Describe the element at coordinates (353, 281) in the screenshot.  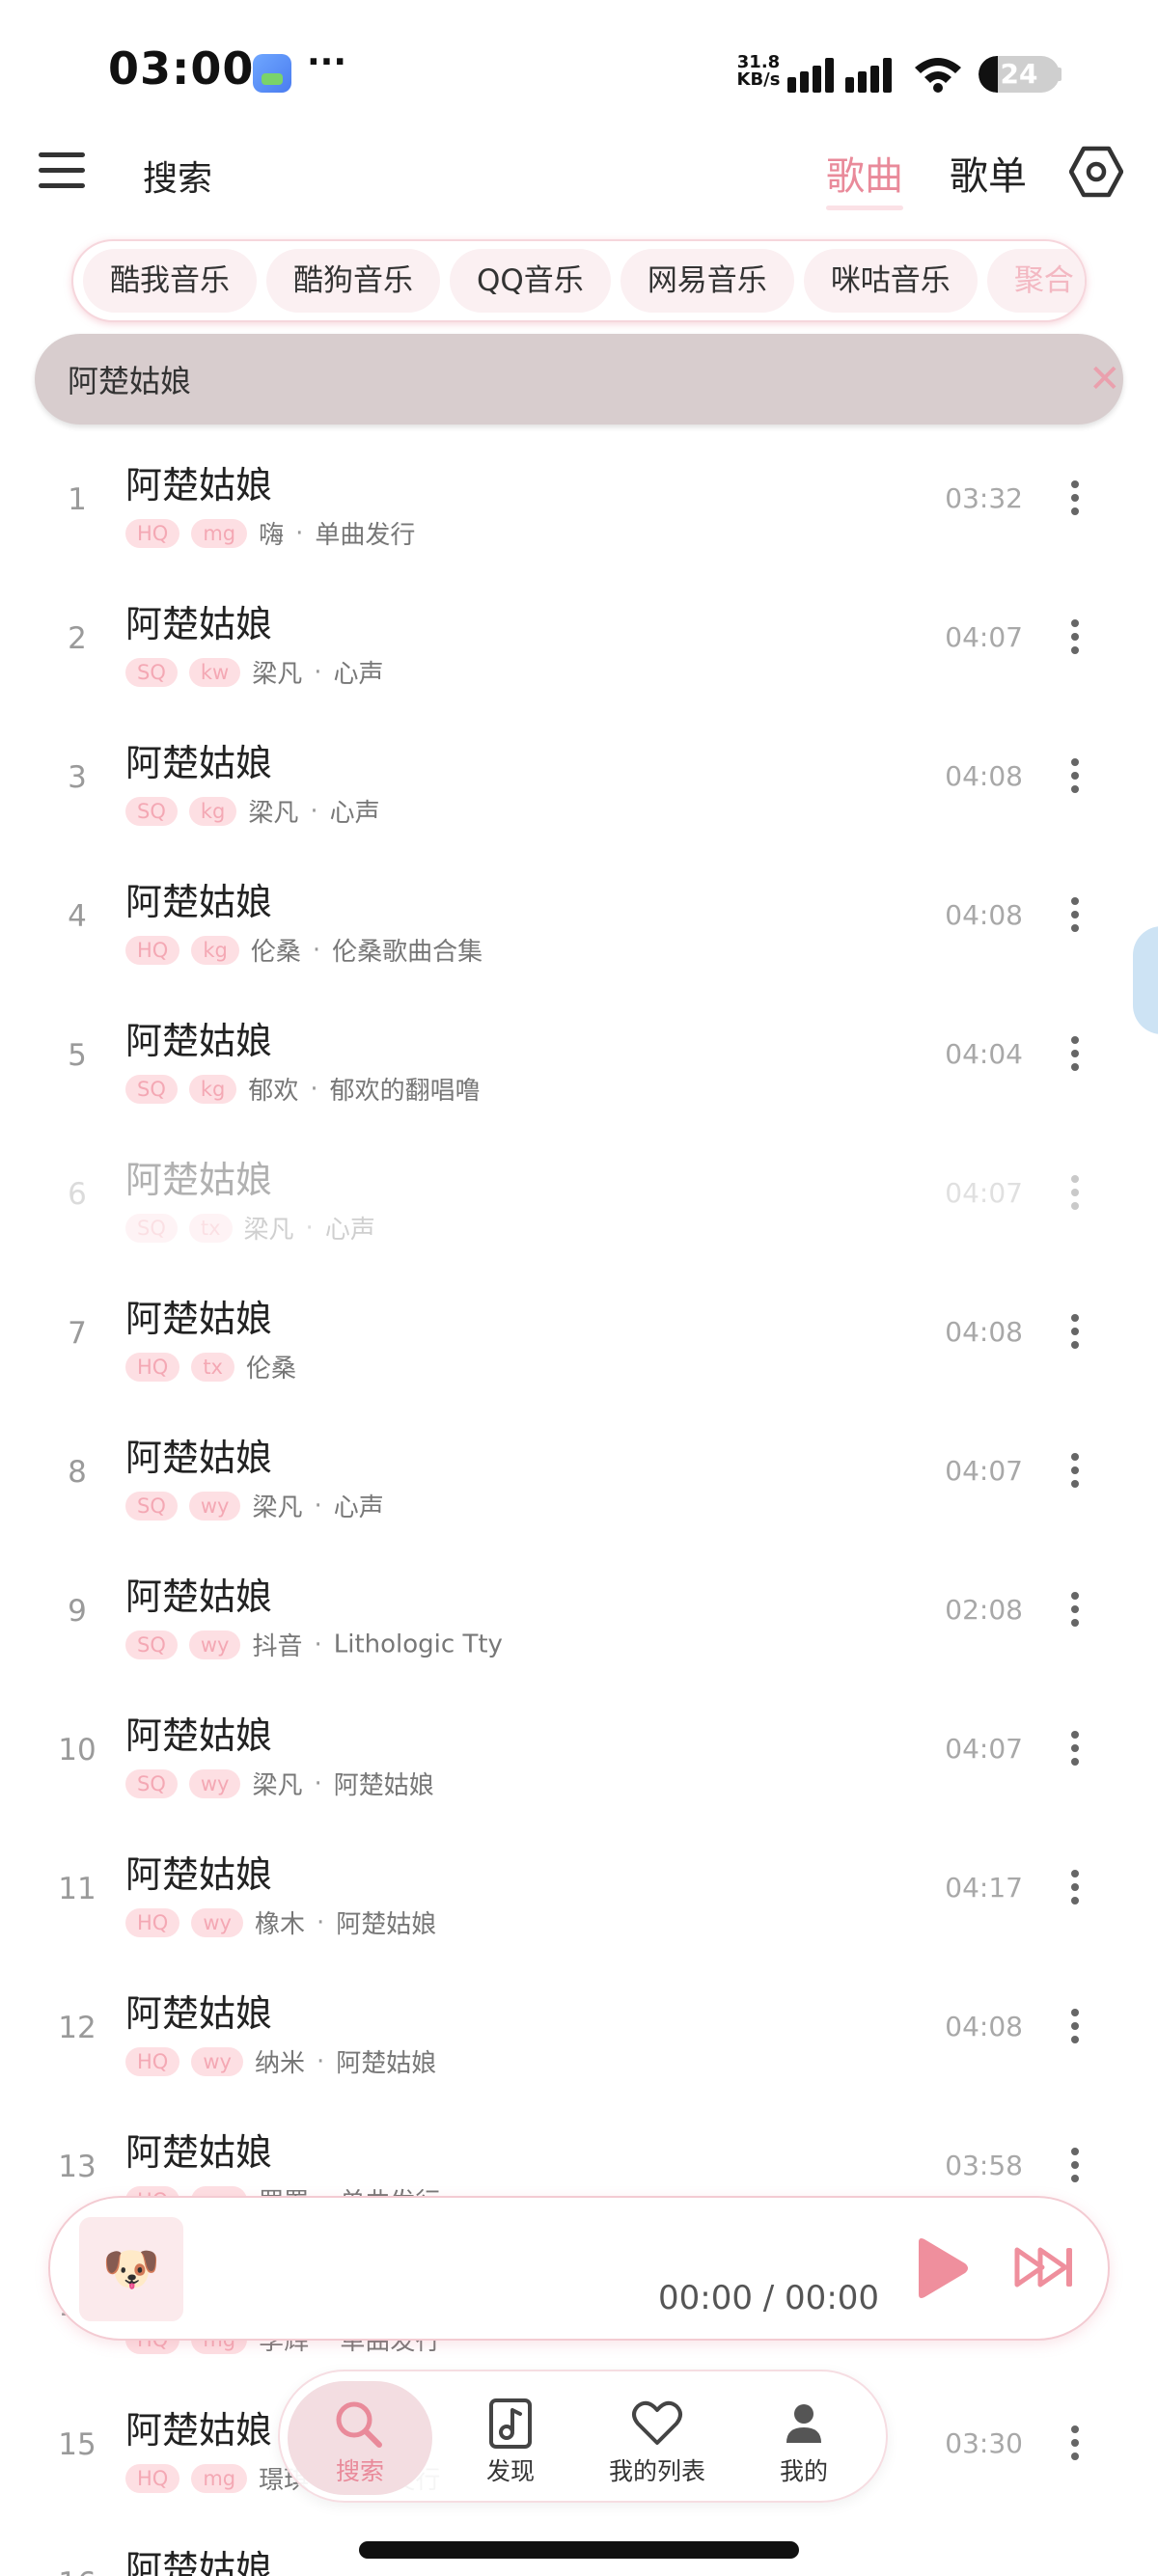
I see `source-chip-kugou: 酷狗音乐` at that location.